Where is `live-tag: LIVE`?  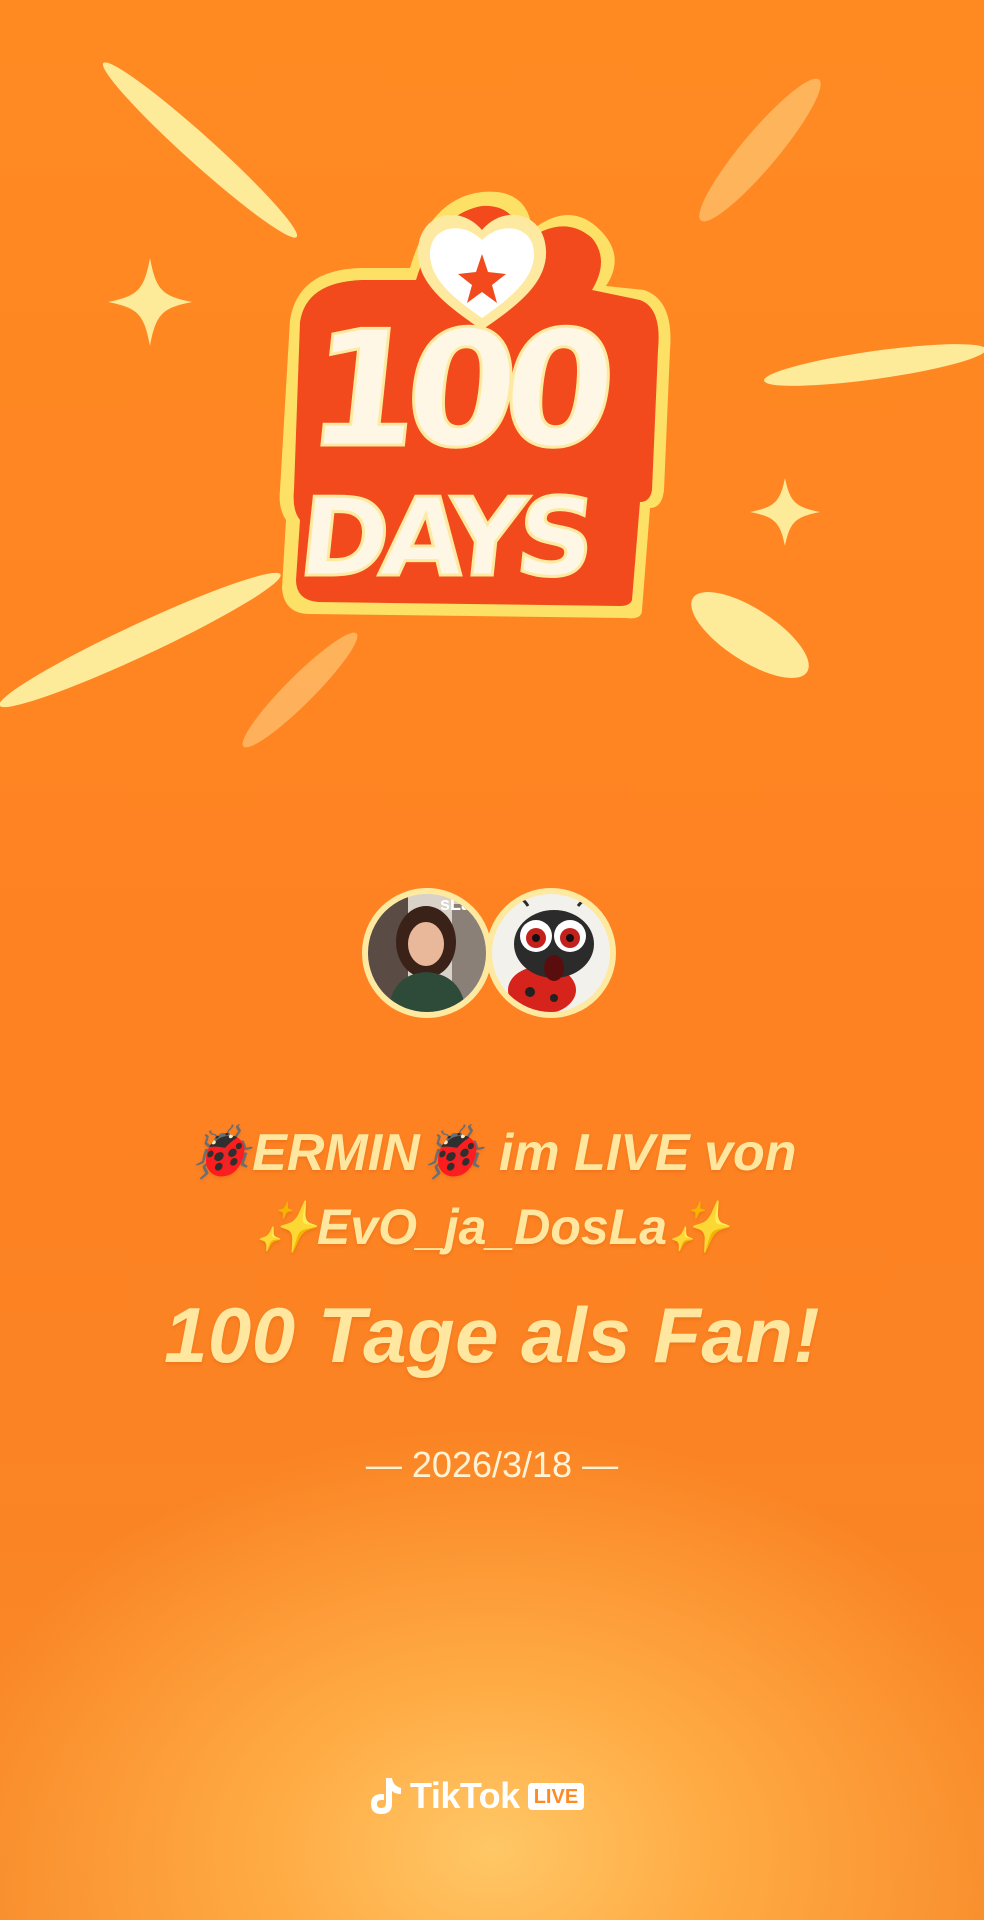
live-tag: LIVE is located at coordinates (556, 1796).